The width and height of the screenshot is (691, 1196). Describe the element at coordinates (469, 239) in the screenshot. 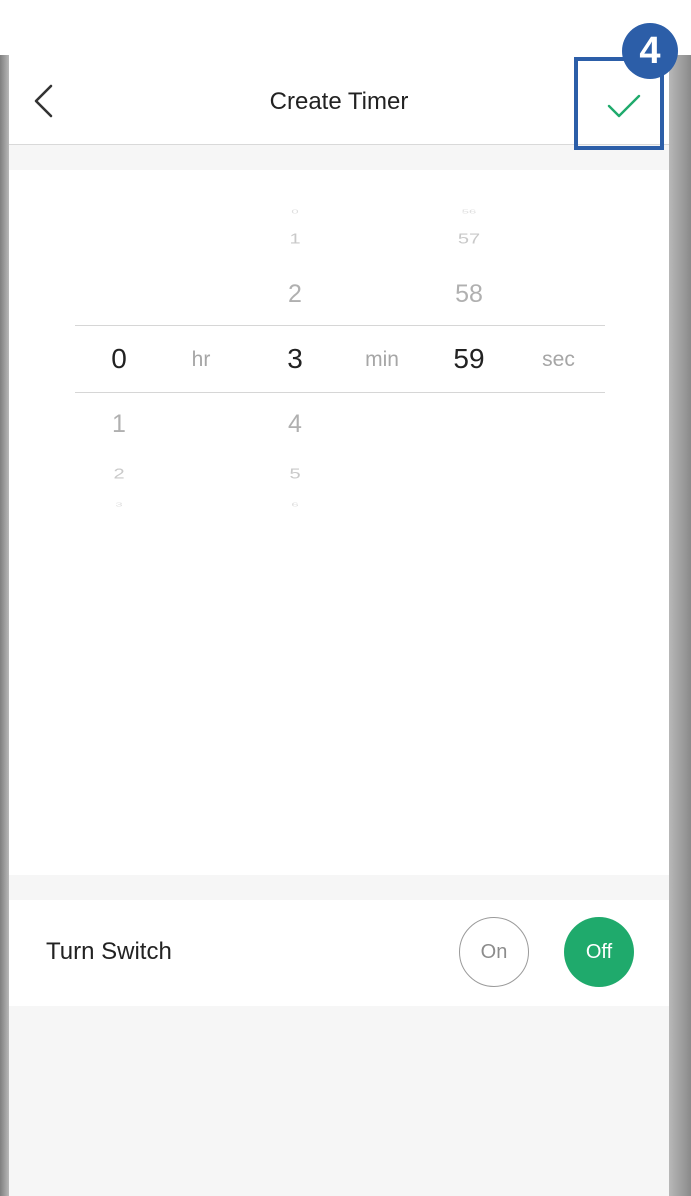

I see `second-option: 57` at that location.